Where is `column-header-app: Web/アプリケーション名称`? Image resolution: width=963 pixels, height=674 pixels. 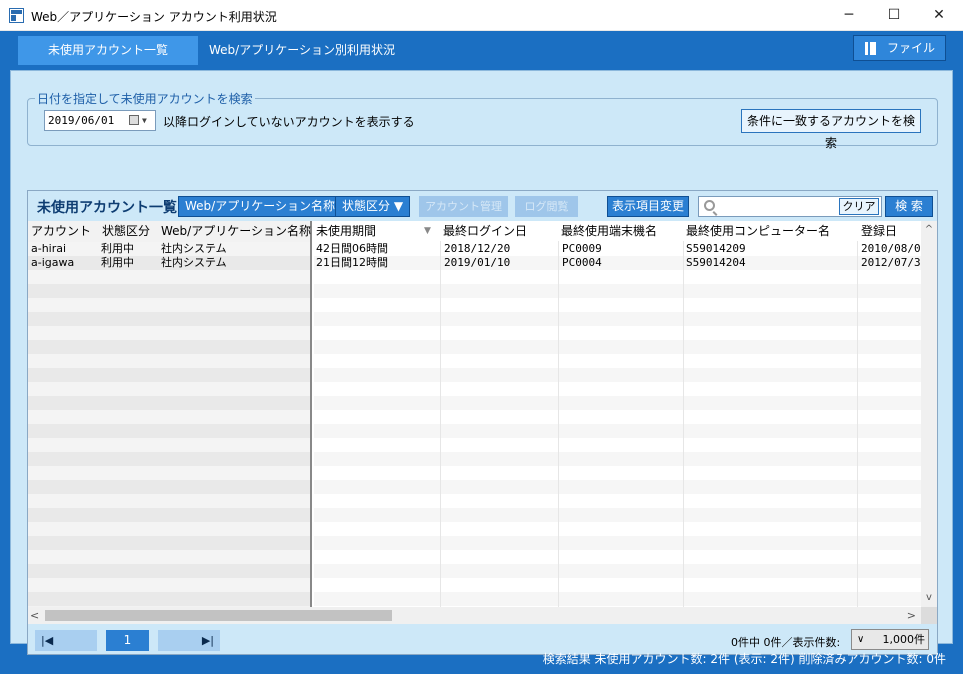 column-header-app: Web/アプリケーション名称 is located at coordinates (236, 231).